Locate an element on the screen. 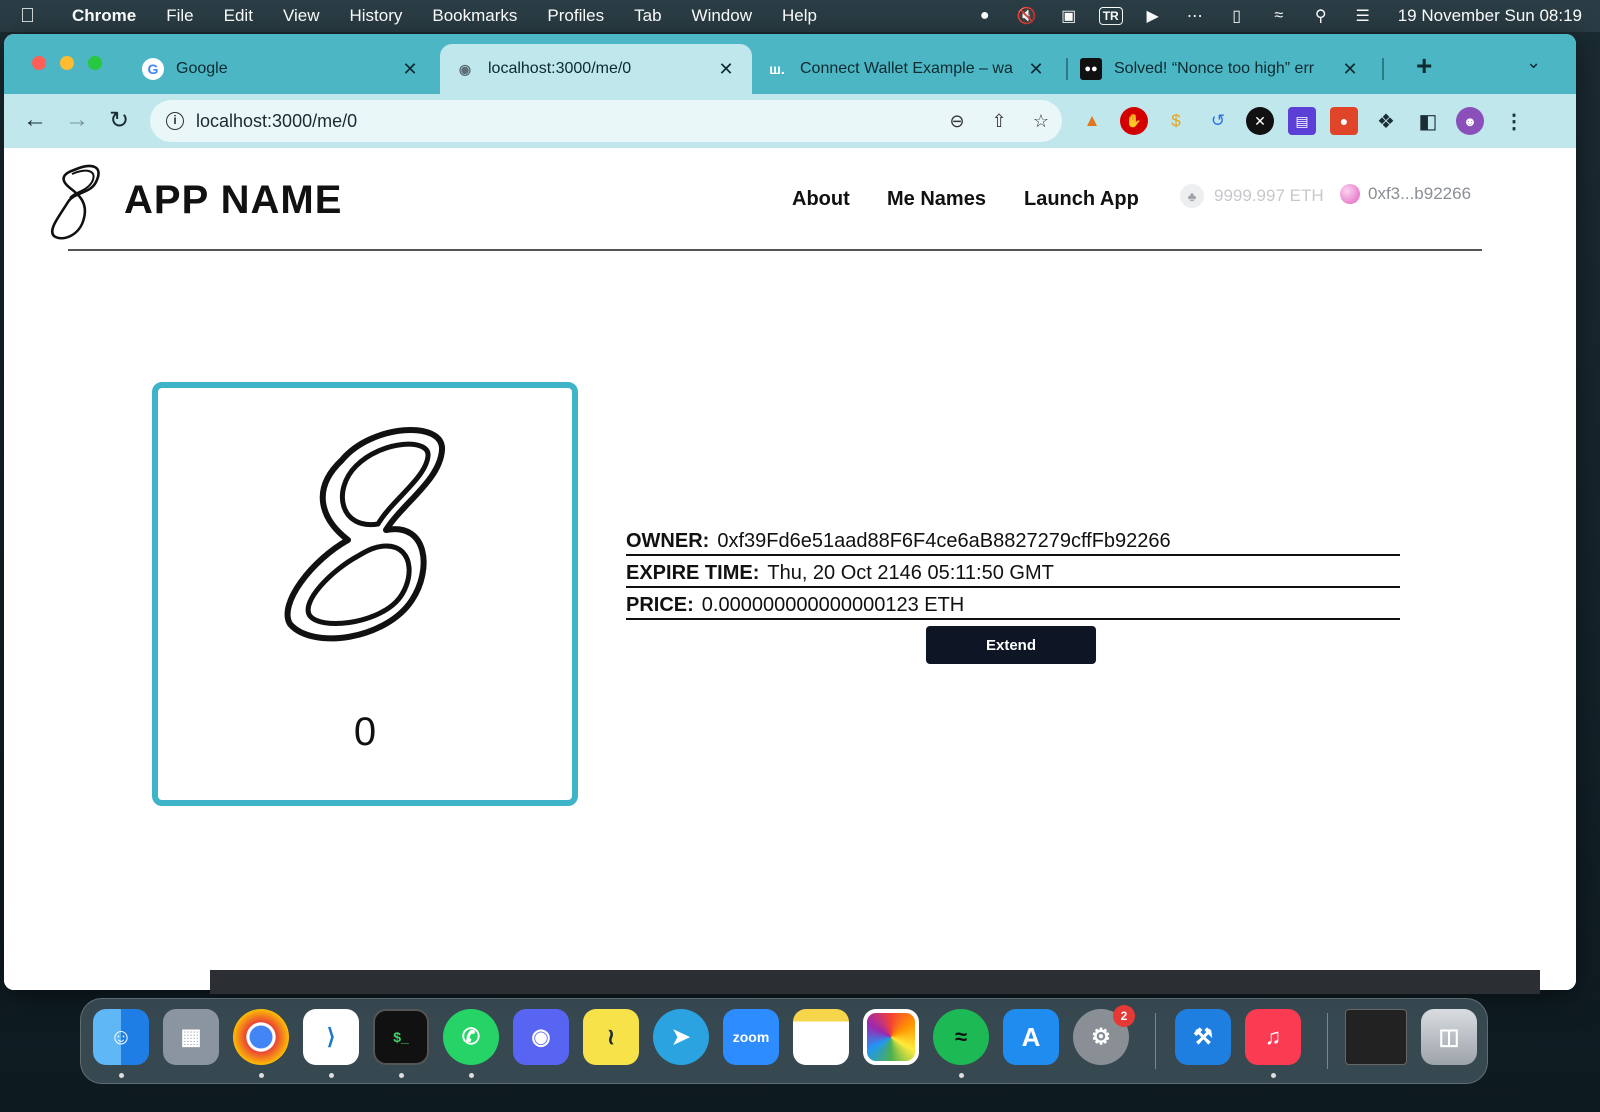  music-icon: ♫ is located at coordinates (1273, 1037).